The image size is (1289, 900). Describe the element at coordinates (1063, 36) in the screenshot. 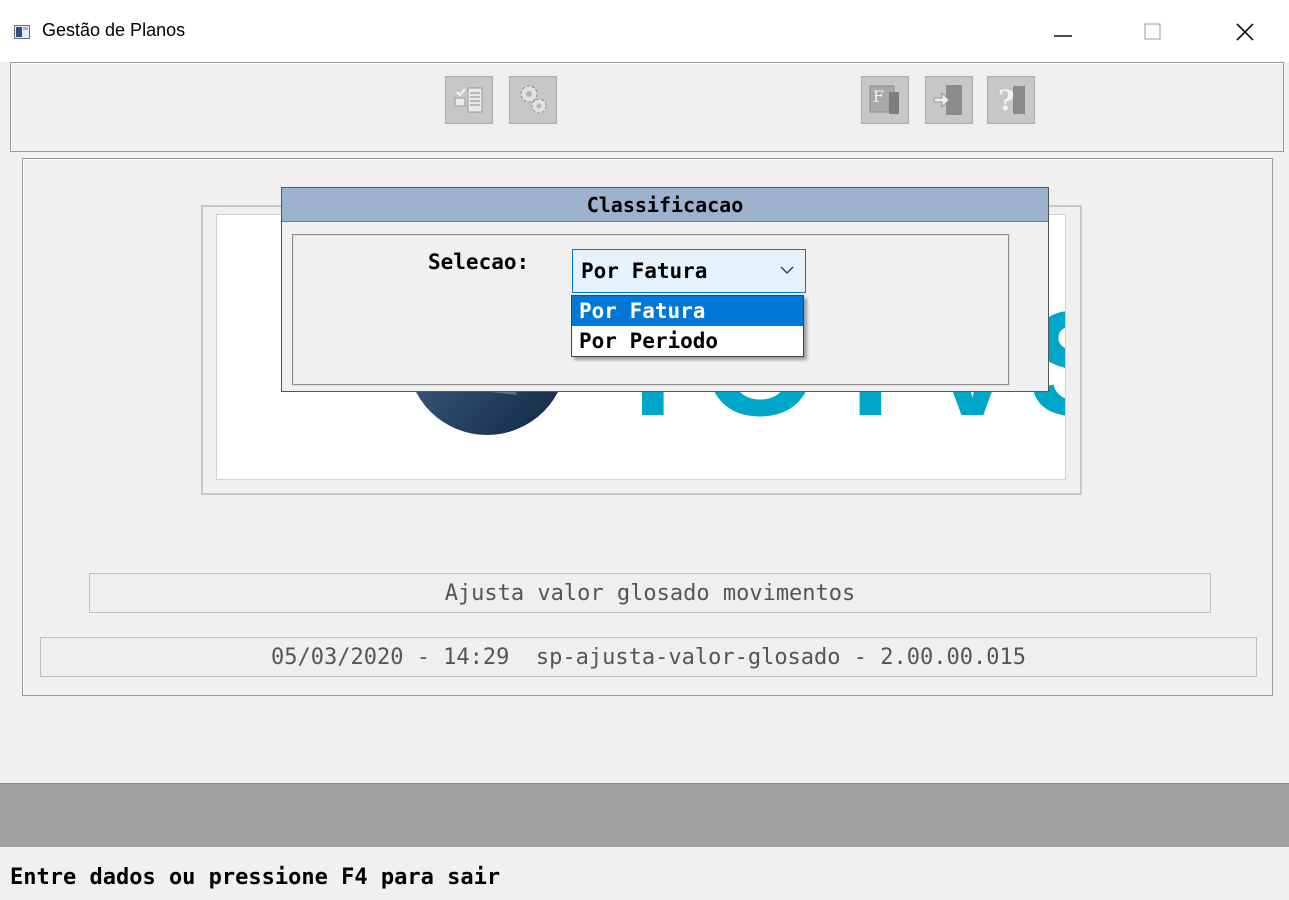

I see `minimize-icon` at that location.